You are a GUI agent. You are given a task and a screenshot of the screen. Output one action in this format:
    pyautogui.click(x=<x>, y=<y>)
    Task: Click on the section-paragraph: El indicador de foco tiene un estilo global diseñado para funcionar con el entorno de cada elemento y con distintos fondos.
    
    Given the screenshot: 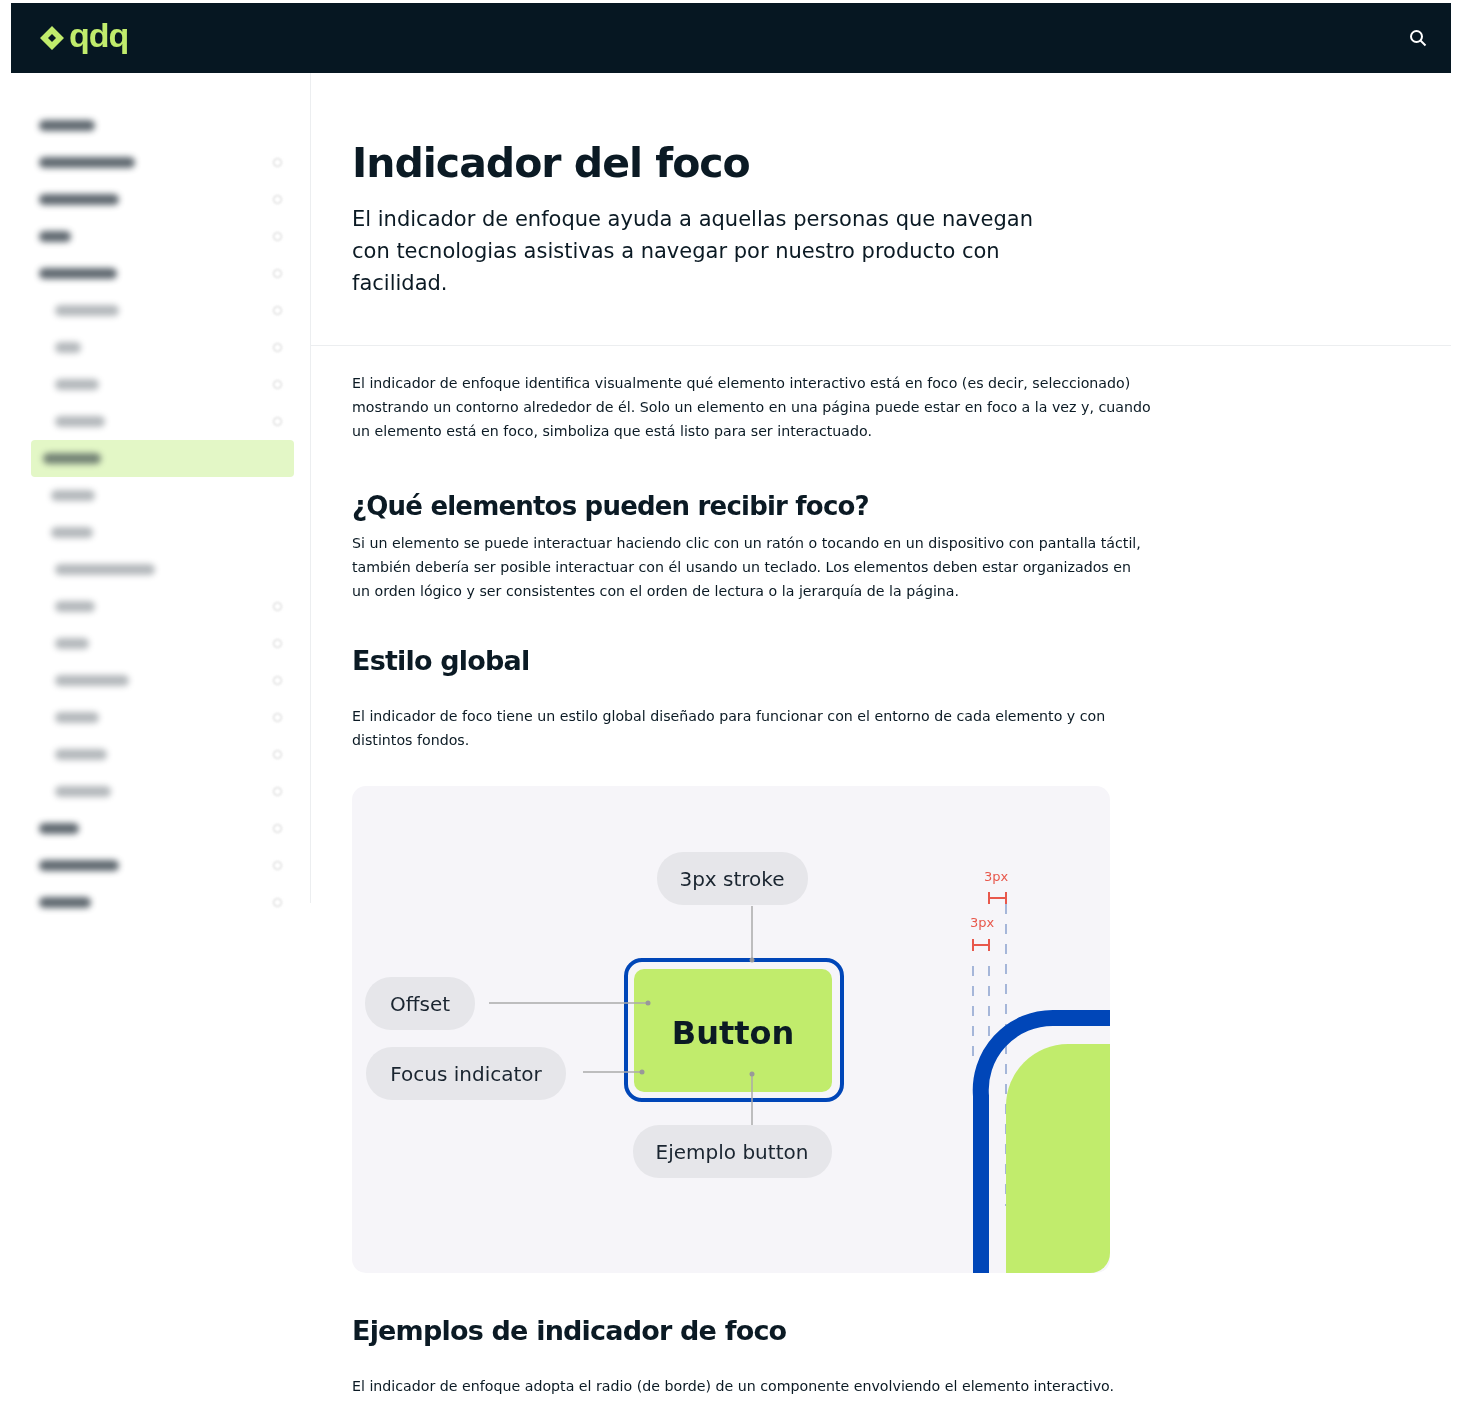 What is the action you would take?
    pyautogui.click(x=729, y=728)
    